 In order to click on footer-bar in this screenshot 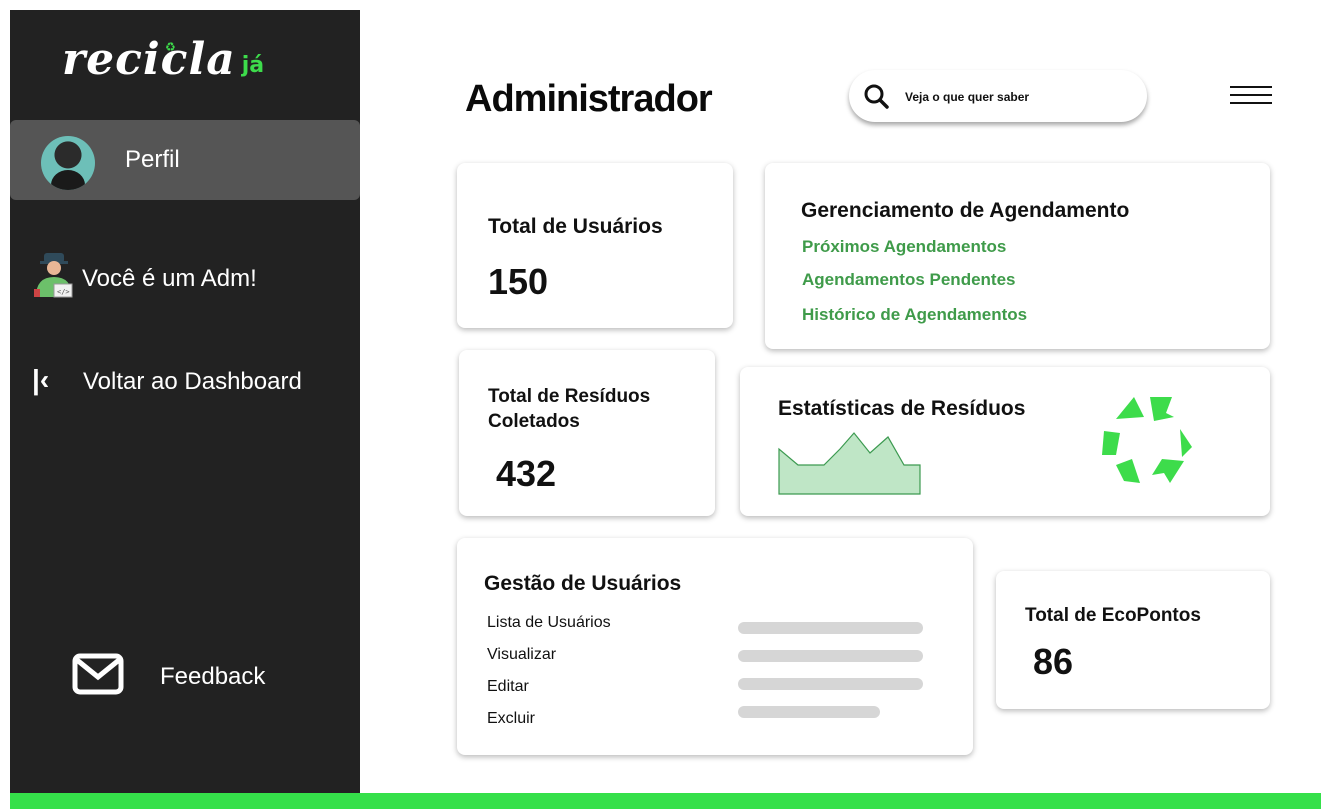, I will do `click(665, 801)`.